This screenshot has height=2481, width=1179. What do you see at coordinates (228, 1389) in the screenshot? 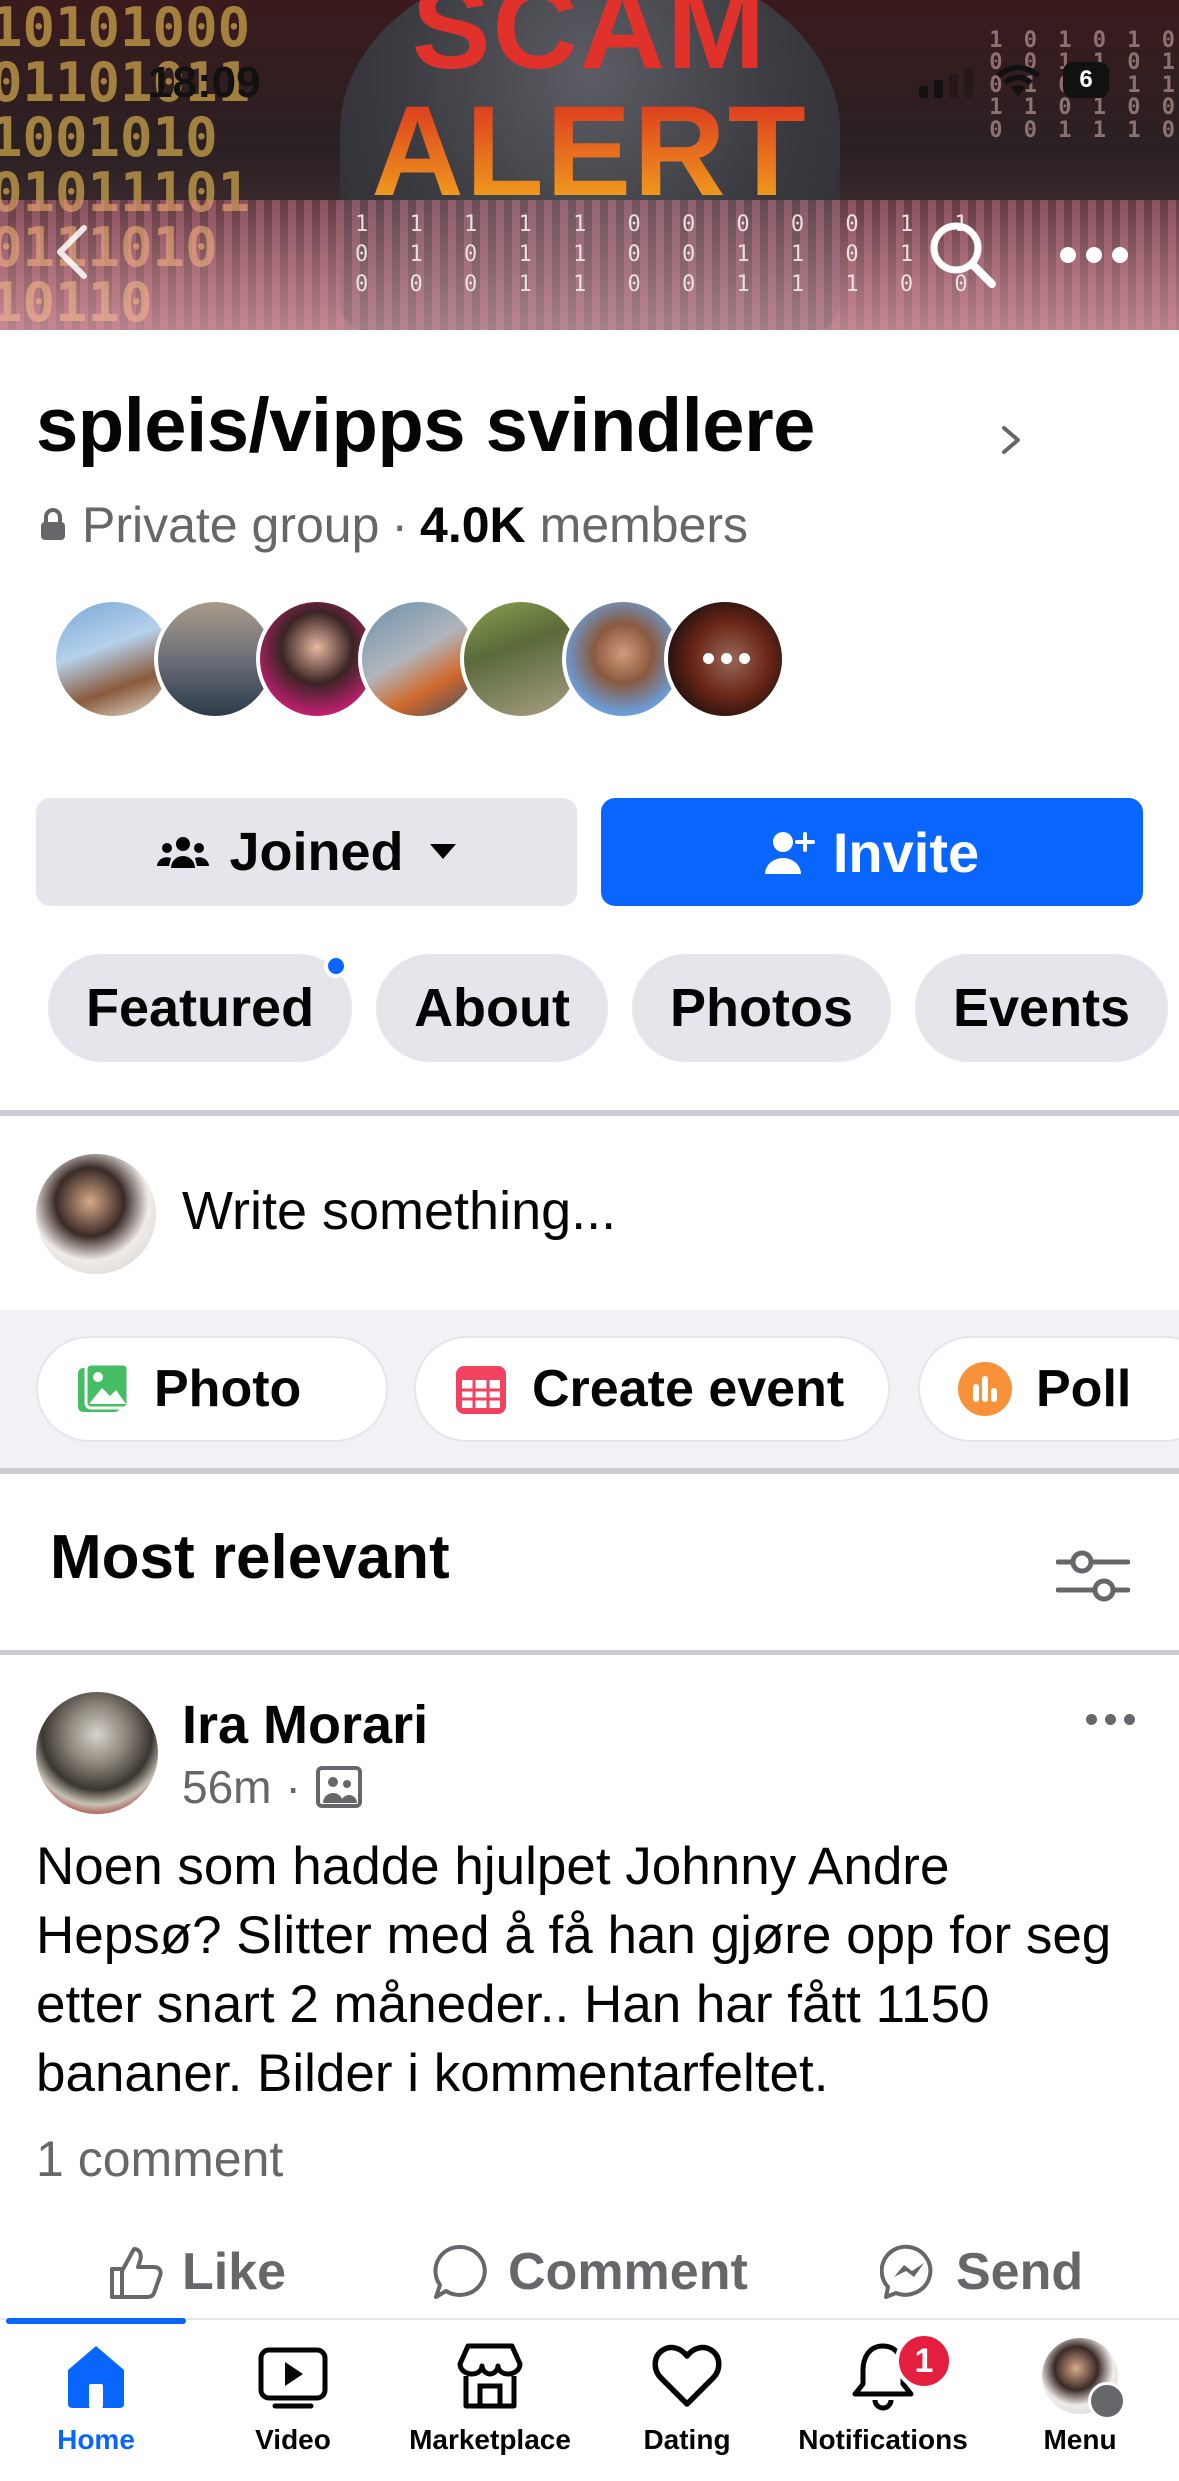
I see `chip-label: Photo` at bounding box center [228, 1389].